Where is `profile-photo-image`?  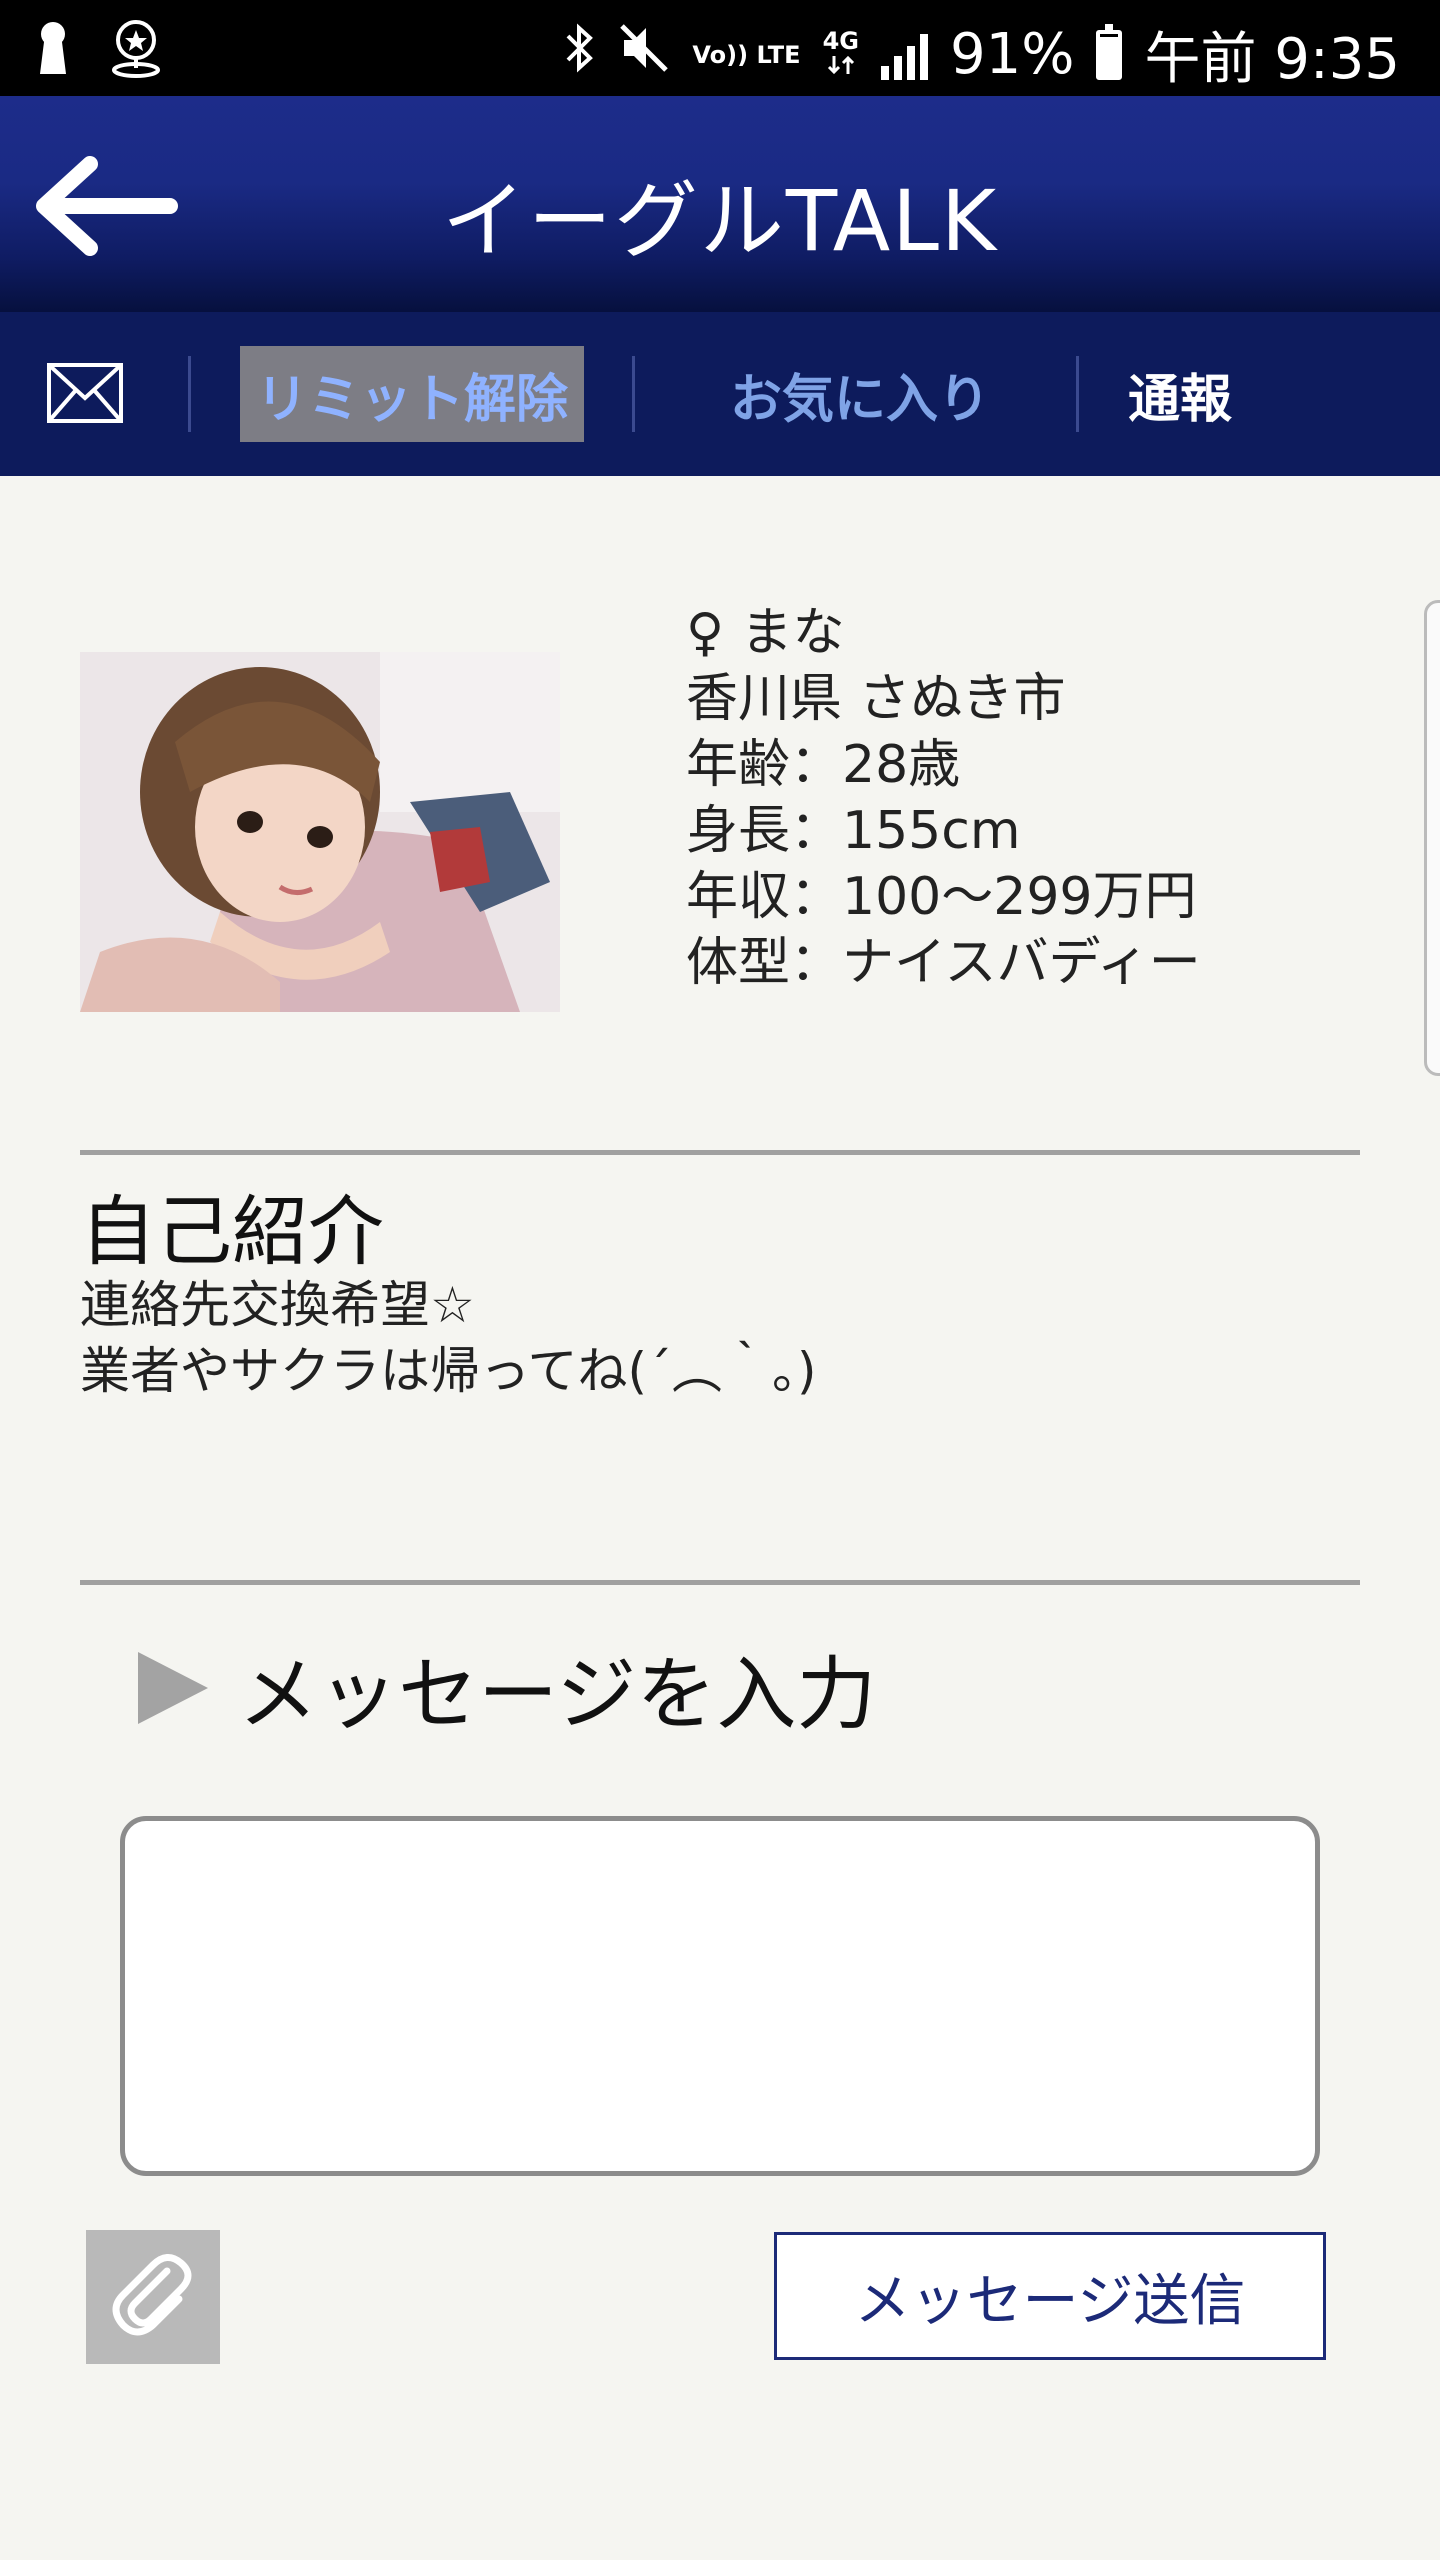 profile-photo-image is located at coordinates (320, 832).